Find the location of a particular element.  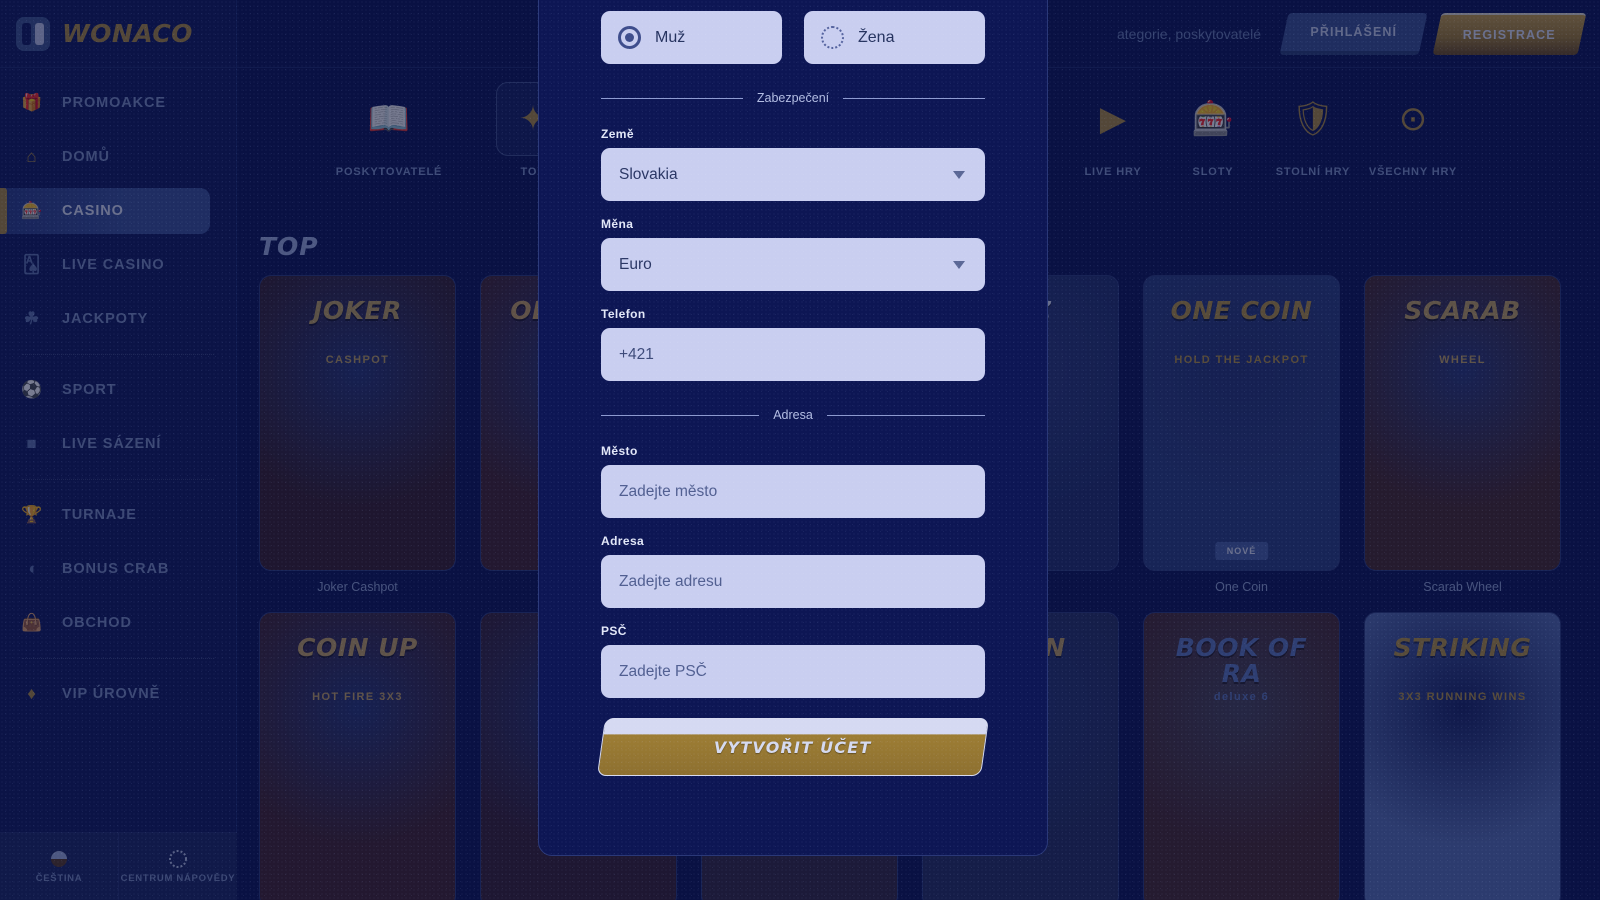

gender-option-male: Muž is located at coordinates (691, 37).